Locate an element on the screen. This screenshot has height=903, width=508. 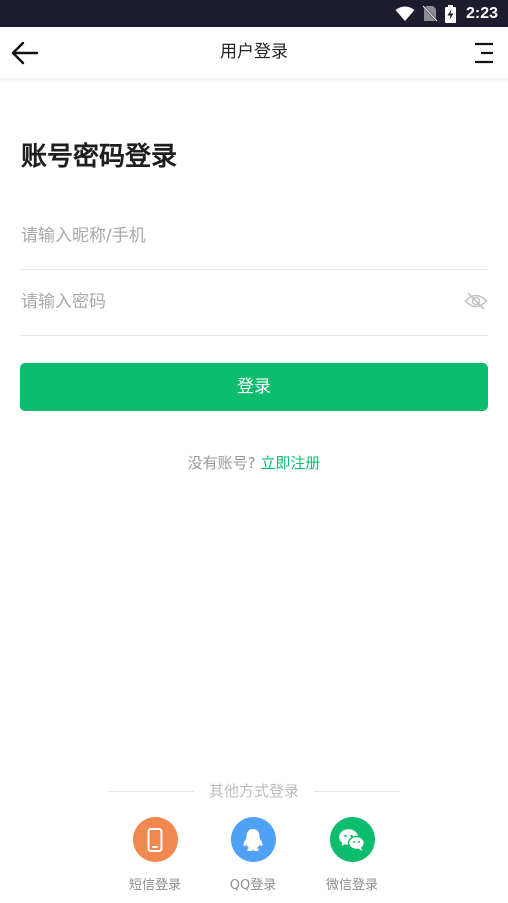
sms-login-label: 短信登录 is located at coordinates (154, 885).